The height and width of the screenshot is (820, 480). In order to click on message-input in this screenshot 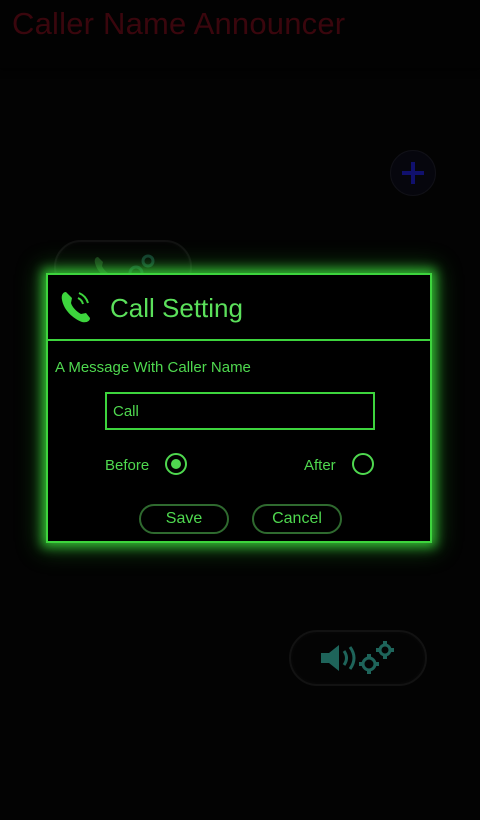, I will do `click(240, 411)`.